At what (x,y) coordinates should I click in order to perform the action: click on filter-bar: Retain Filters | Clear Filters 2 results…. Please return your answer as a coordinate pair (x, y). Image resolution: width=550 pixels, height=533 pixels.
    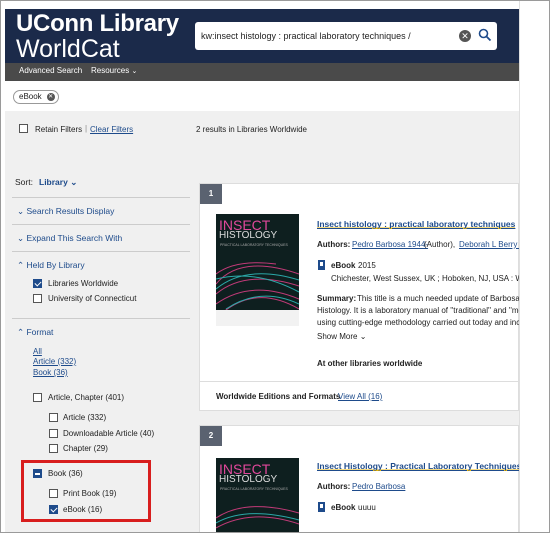
    Looking at the image, I should click on (262, 131).